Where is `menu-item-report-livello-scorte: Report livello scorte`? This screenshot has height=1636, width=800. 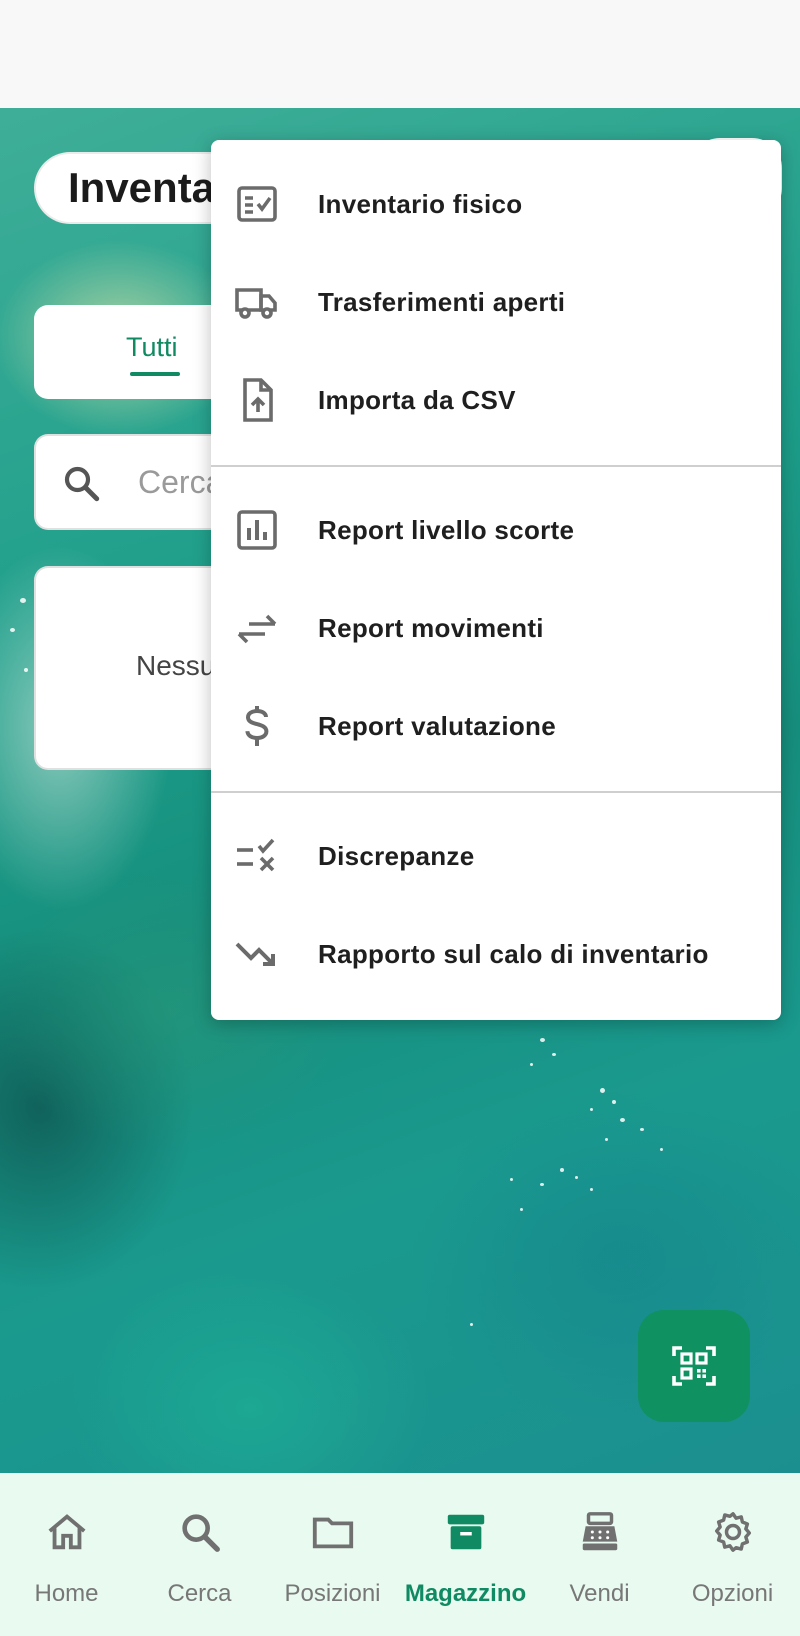
menu-item-report-livello-scorte: Report livello scorte is located at coordinates (496, 530).